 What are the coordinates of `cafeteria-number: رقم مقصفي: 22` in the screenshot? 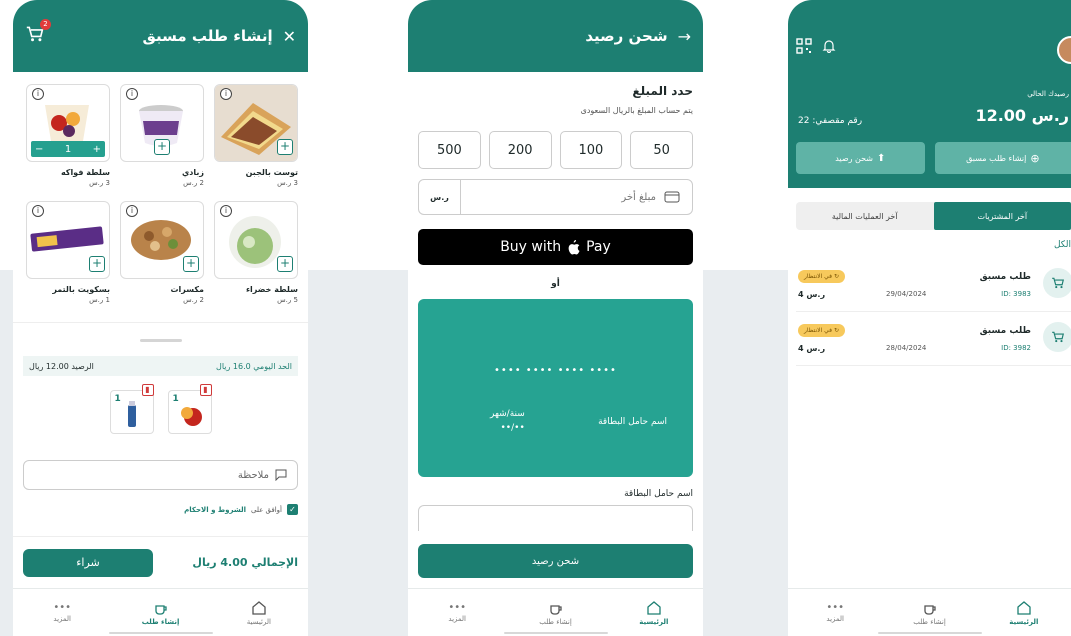 It's located at (830, 121).